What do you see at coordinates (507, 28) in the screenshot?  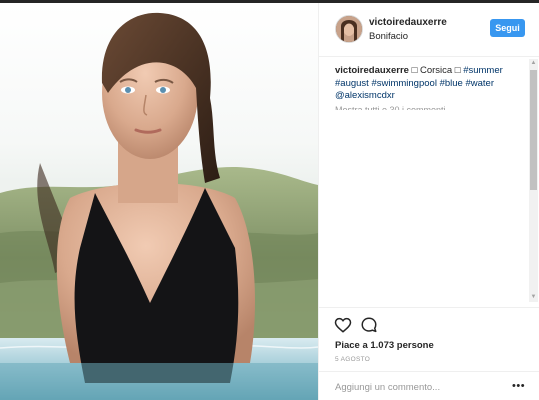 I see `follow-button: Segui` at bounding box center [507, 28].